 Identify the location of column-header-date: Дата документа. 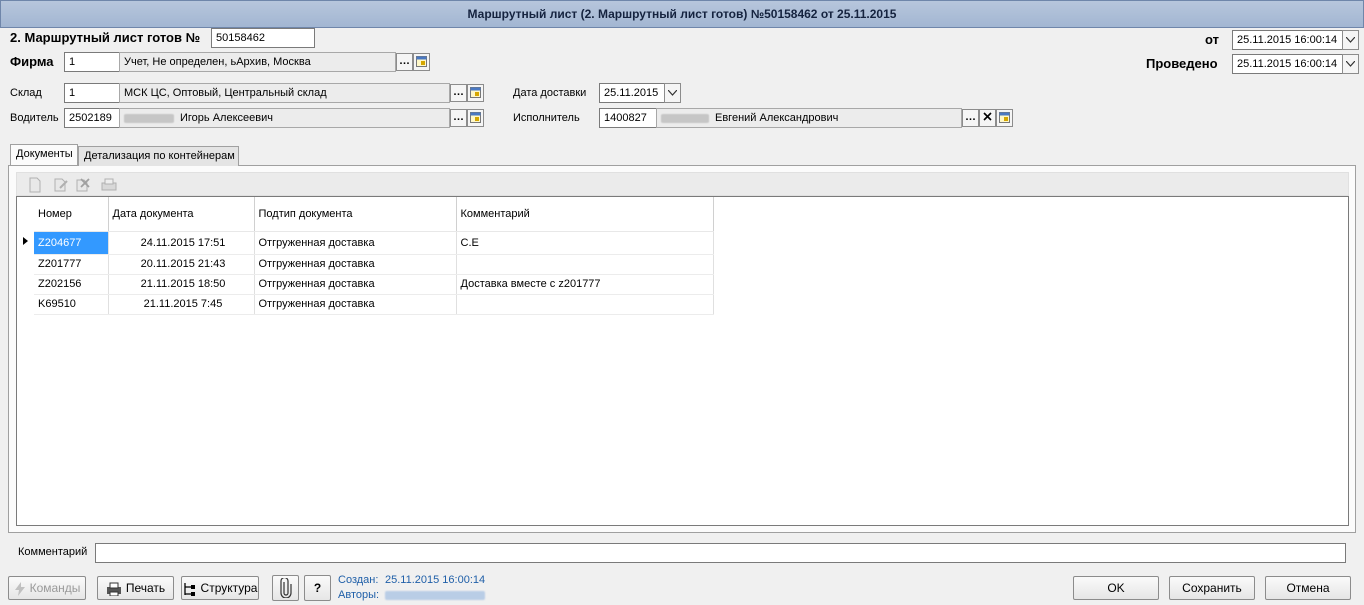
(181, 214).